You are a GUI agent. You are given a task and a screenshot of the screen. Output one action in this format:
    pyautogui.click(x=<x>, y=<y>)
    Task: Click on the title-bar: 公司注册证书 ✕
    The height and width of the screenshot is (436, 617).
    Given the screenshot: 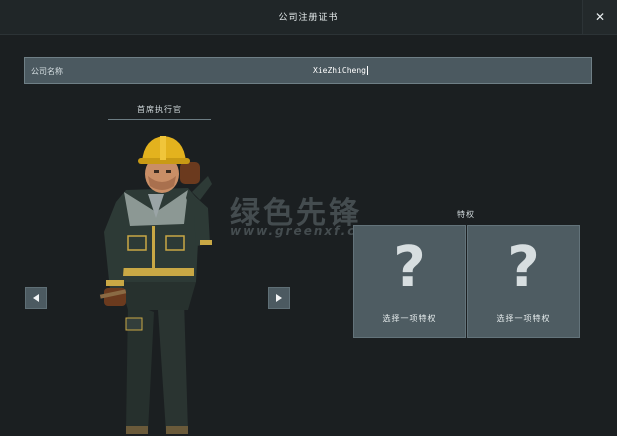 What is the action you would take?
    pyautogui.click(x=308, y=17)
    